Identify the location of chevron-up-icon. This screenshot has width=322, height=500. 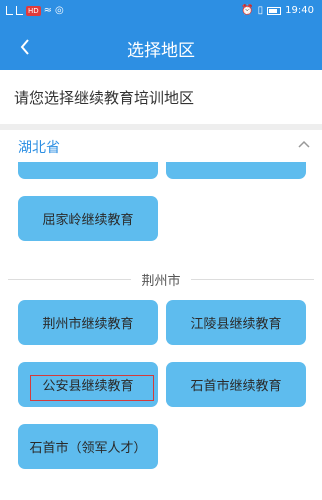
(304, 144).